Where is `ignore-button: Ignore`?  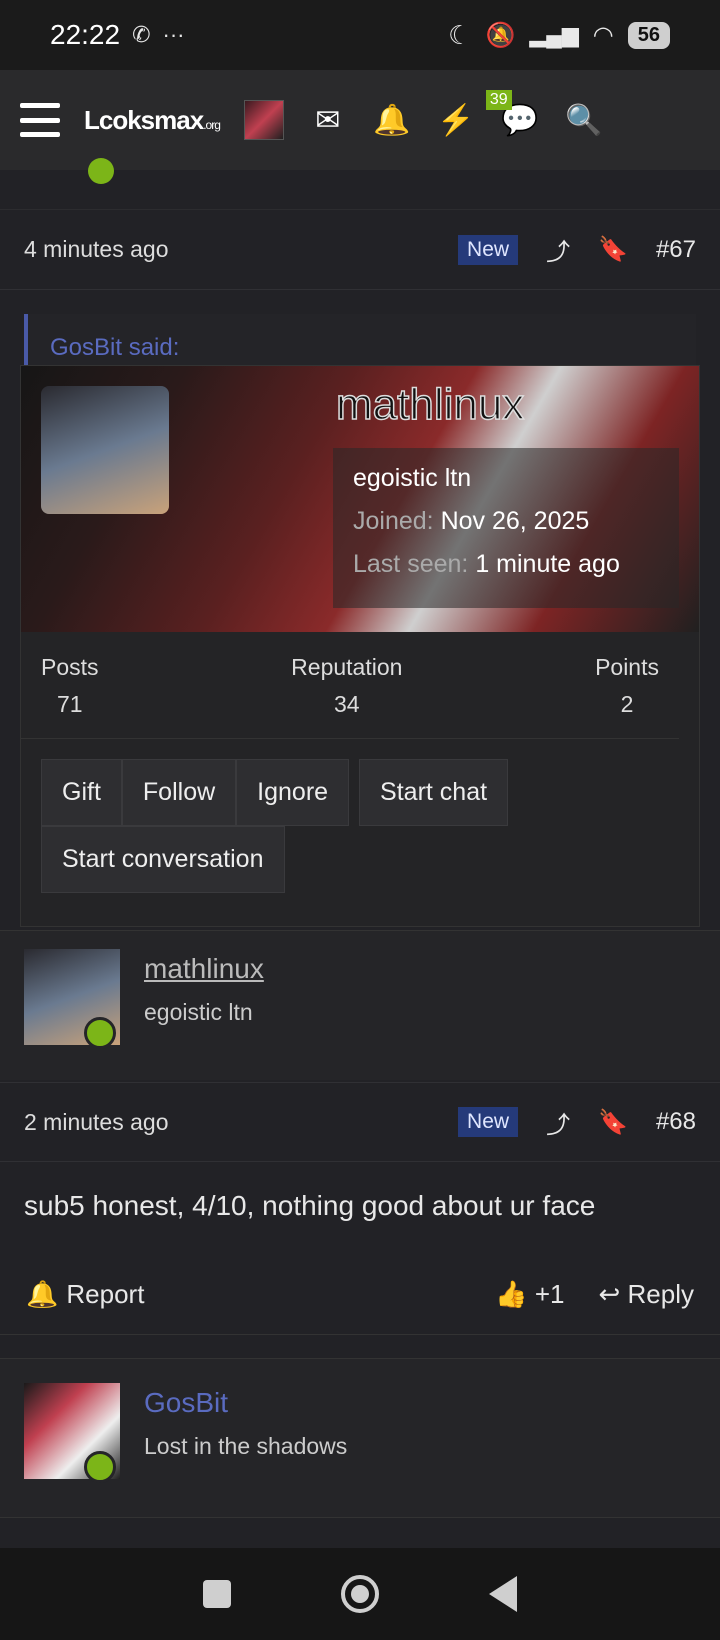
ignore-button: Ignore is located at coordinates (293, 792).